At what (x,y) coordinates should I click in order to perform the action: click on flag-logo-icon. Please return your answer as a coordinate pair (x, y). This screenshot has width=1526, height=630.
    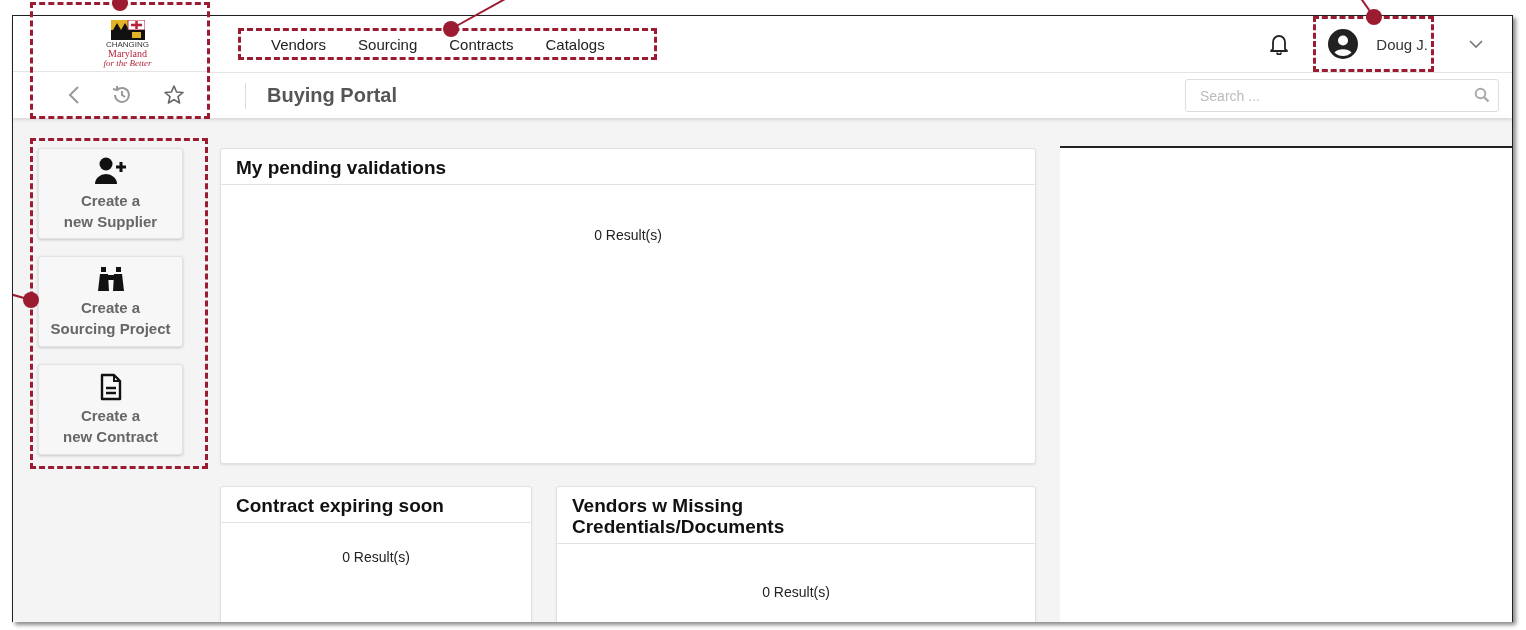
    Looking at the image, I should click on (127, 29).